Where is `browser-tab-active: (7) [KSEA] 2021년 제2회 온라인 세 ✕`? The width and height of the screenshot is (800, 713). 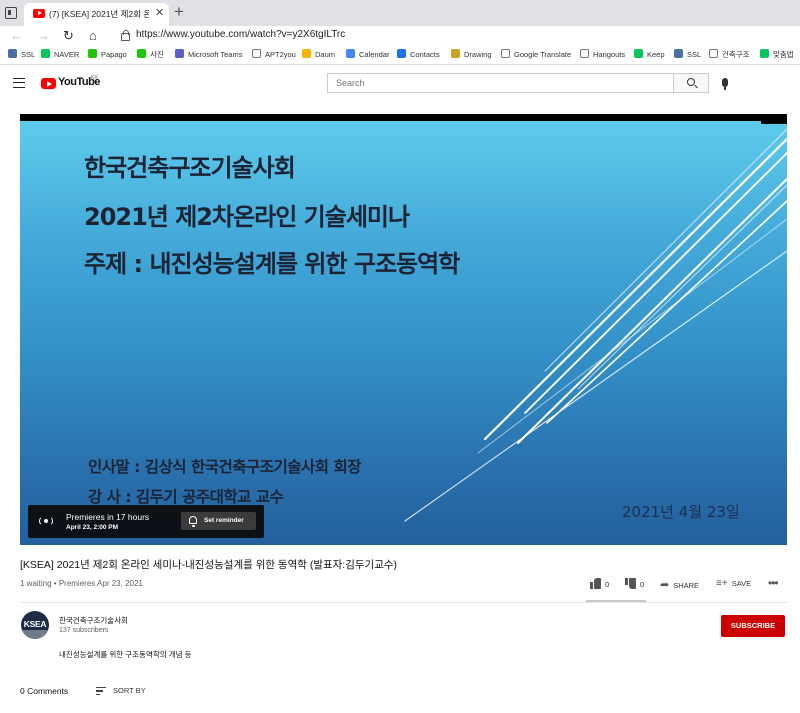 browser-tab-active: (7) [KSEA] 2021년 제2회 온라인 세 ✕ is located at coordinates (96, 14).